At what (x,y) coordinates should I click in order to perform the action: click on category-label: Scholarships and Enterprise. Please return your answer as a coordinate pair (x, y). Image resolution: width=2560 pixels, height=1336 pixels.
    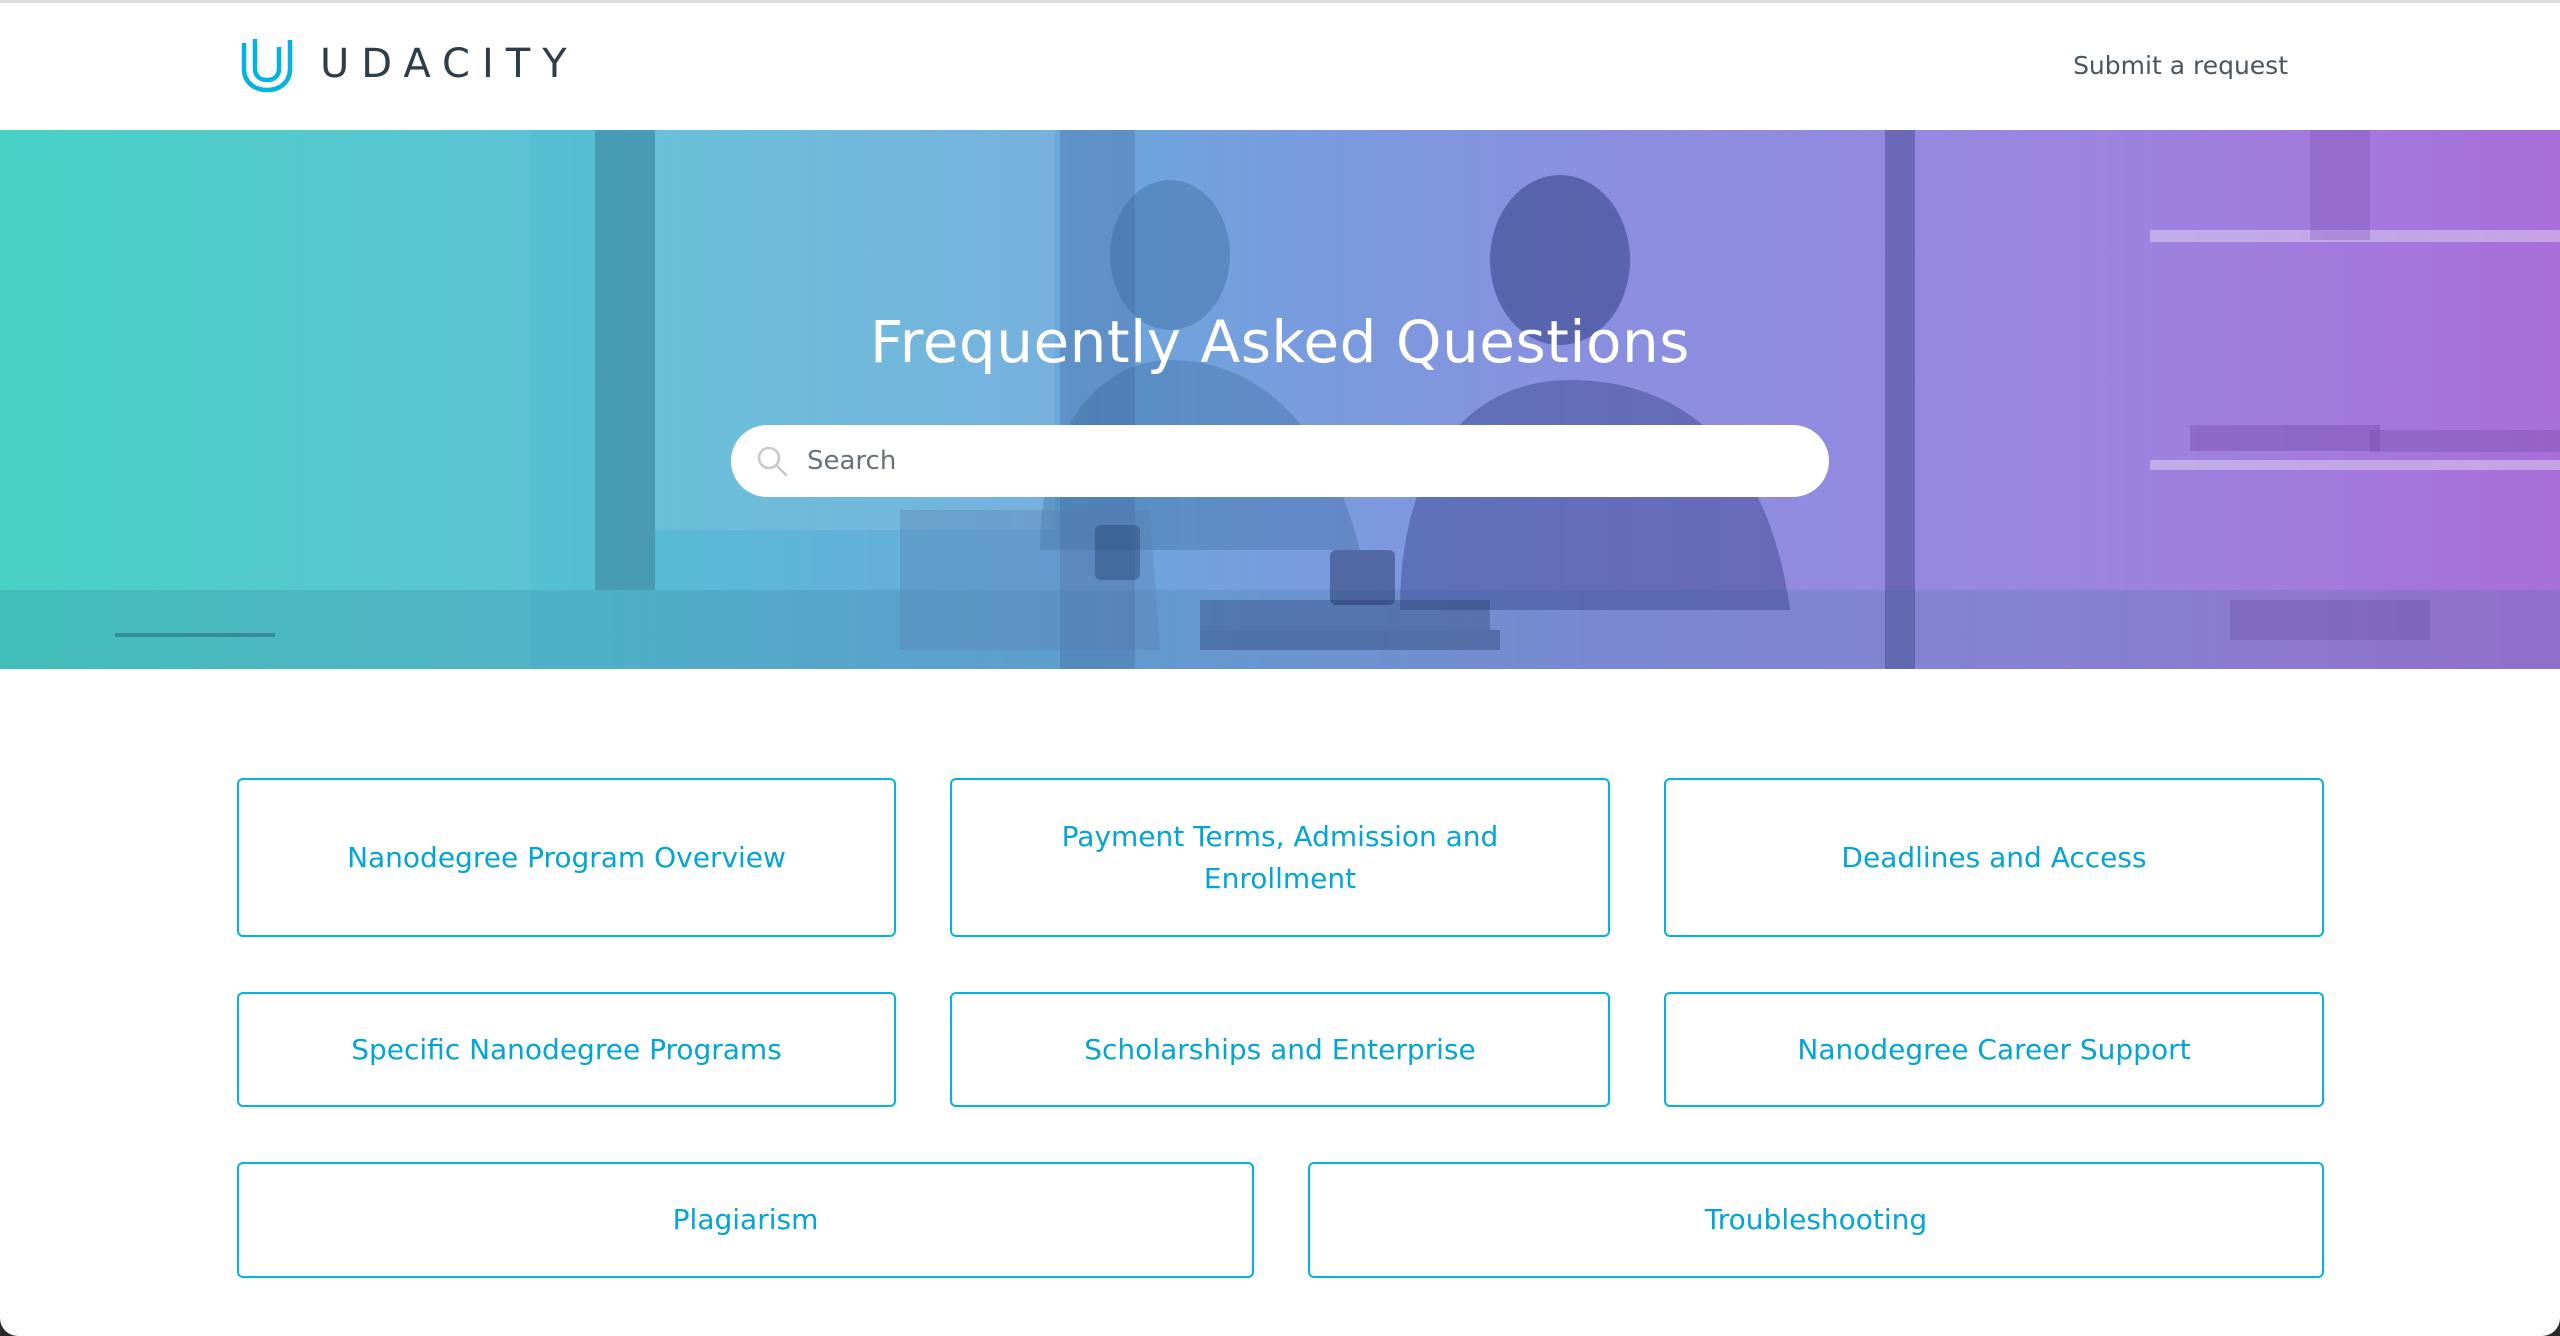
    Looking at the image, I should click on (1280, 1049).